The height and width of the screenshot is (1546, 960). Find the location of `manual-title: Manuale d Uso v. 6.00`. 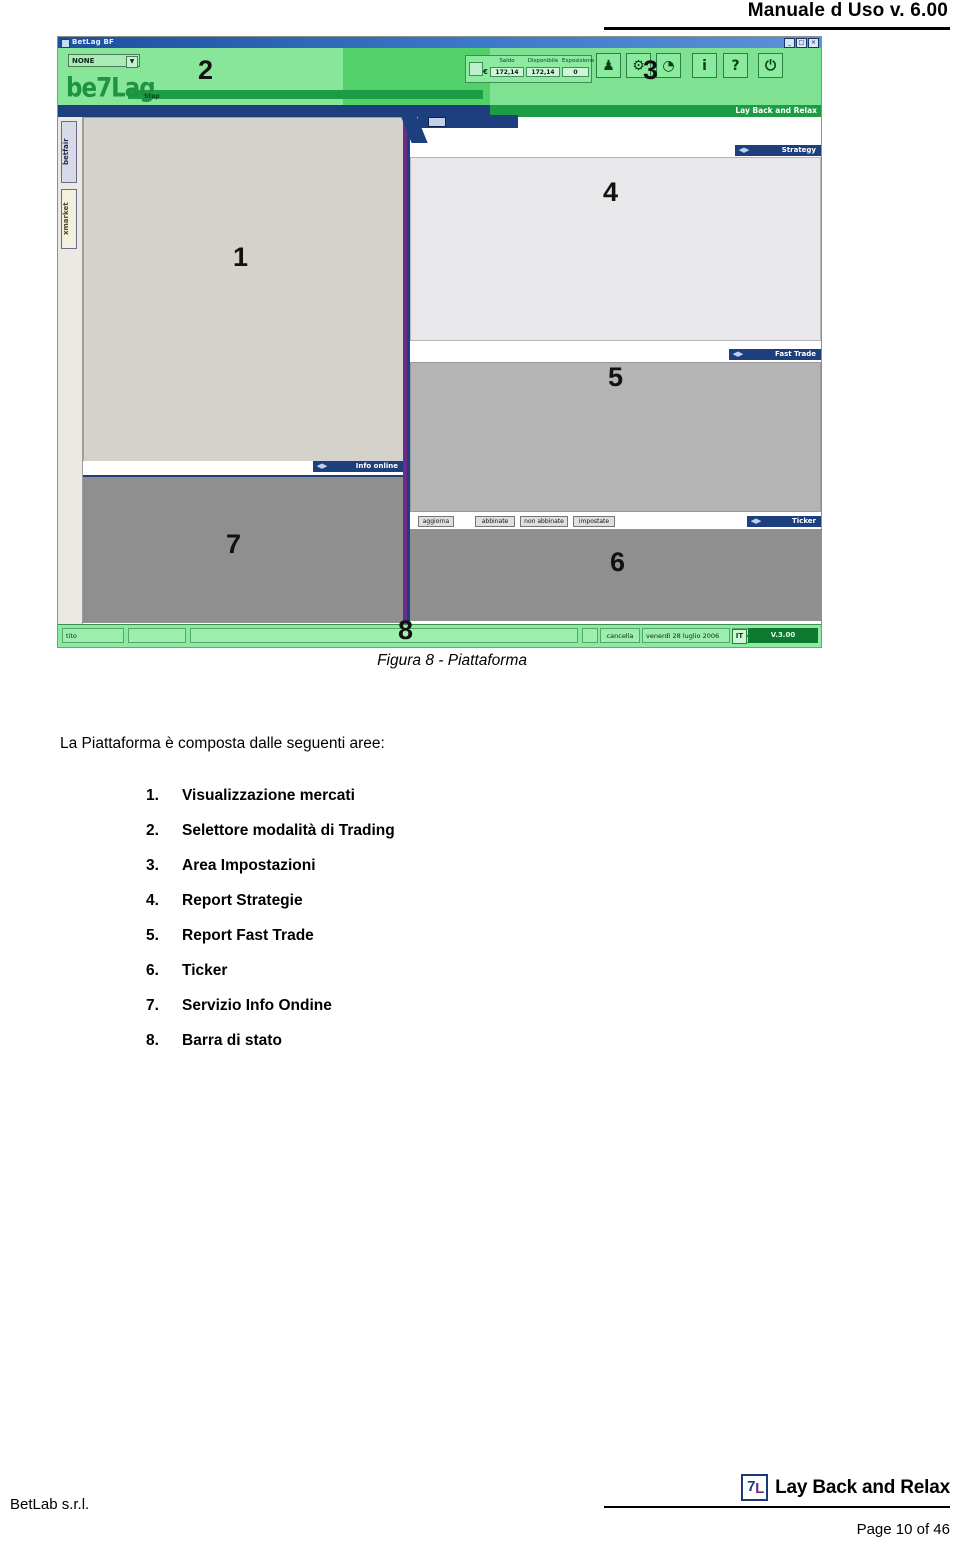

manual-title: Manuale d Uso v. 6.00 is located at coordinates (847, 10).